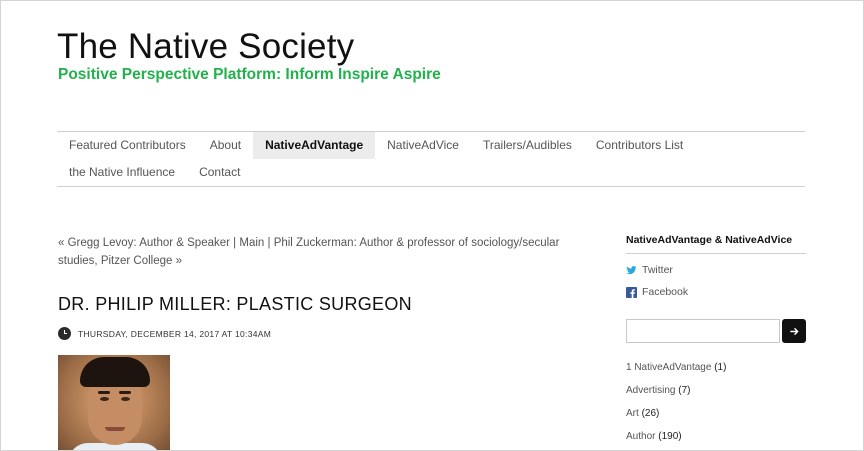 The width and height of the screenshot is (864, 451). What do you see at coordinates (716, 244) in the screenshot?
I see `sidebar-heading: NativeAdVantage & NativeAdVice` at bounding box center [716, 244].